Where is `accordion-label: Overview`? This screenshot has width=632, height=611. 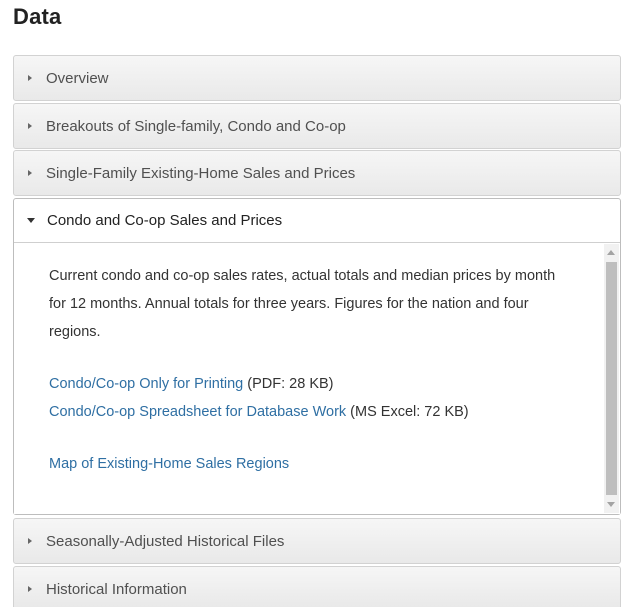 accordion-label: Overview is located at coordinates (77, 78).